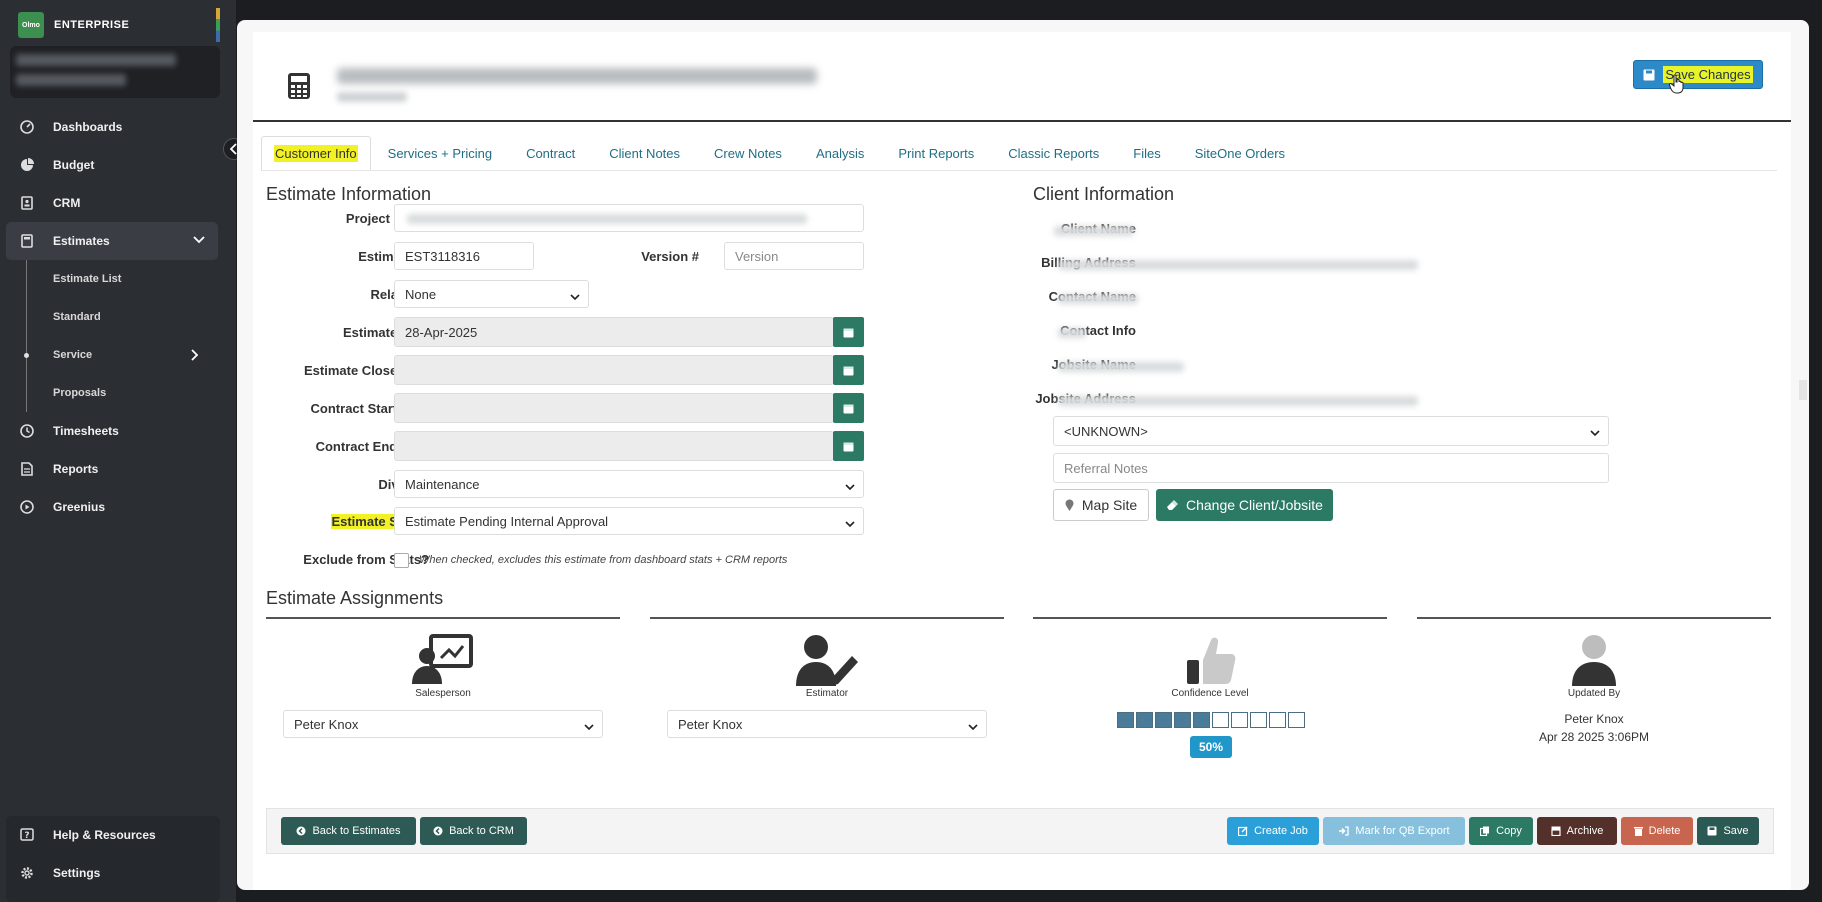  I want to click on estimate-close-date-input, so click(614, 370).